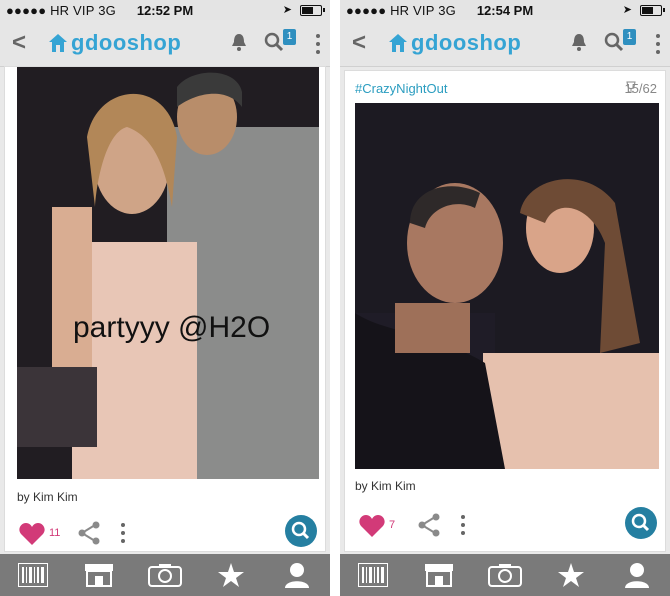 The width and height of the screenshot is (670, 596). I want to click on status-time: 12:52 PM, so click(165, 10).